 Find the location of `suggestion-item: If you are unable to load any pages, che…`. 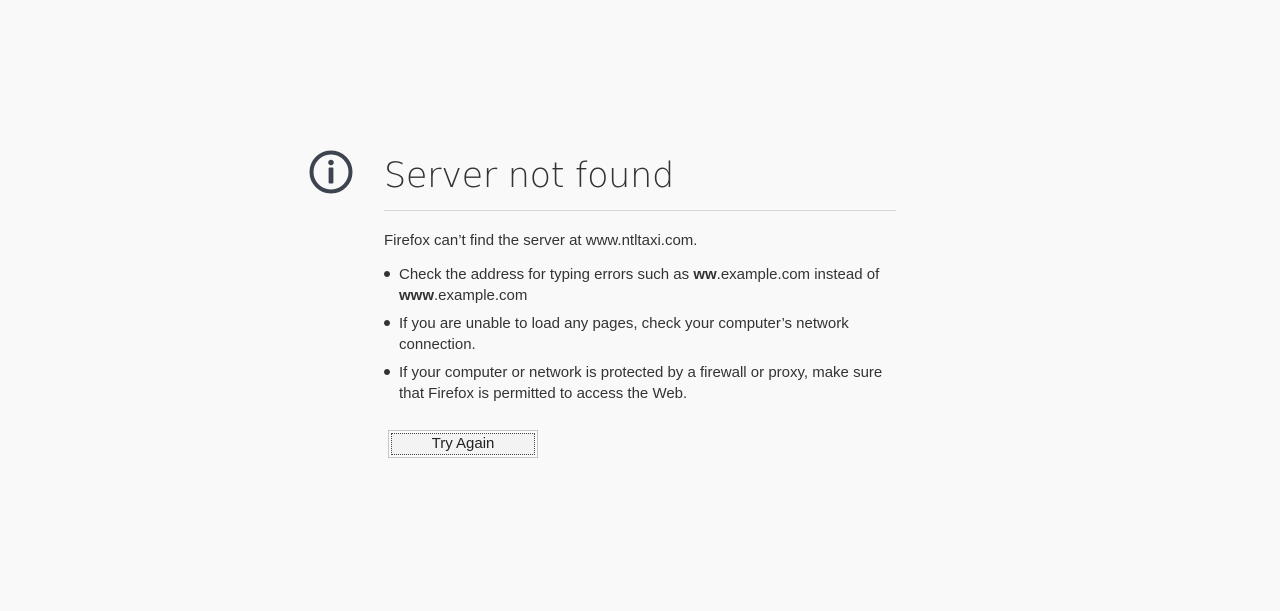

suggestion-item: If you are unable to load any pages, che… is located at coordinates (640, 334).